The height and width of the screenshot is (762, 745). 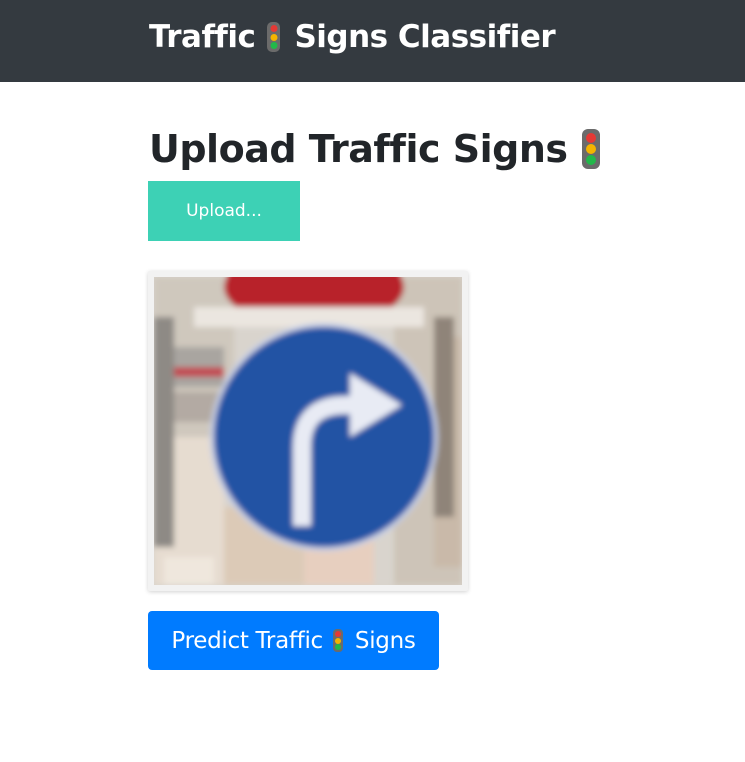 I want to click on brand-text-signs-classifier: Signs Classifier, so click(x=425, y=37).